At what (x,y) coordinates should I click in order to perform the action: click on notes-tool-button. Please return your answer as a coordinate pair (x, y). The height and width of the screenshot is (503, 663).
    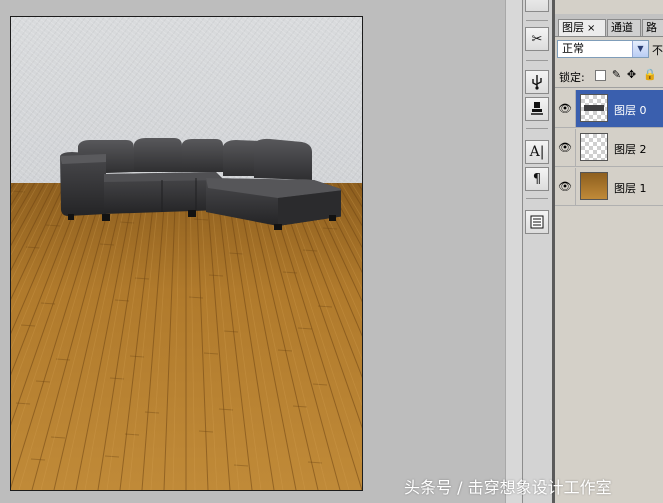
    Looking at the image, I should click on (537, 222).